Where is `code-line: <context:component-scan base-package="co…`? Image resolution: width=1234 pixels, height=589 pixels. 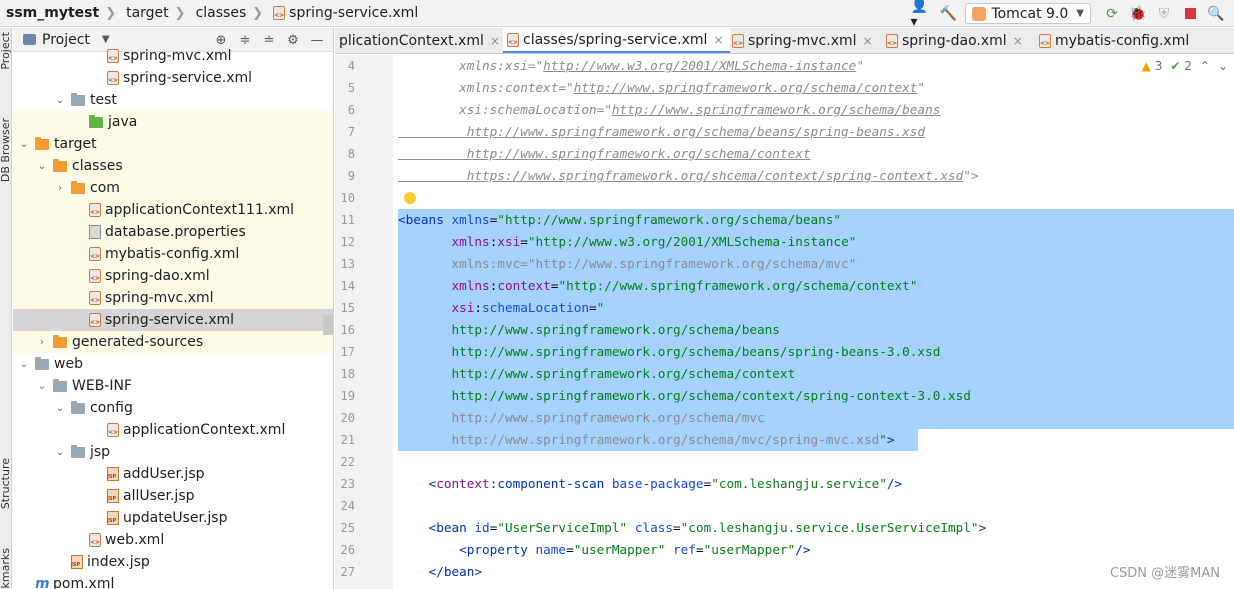 code-line: <context:component-scan base-package="co… is located at coordinates (650, 484).